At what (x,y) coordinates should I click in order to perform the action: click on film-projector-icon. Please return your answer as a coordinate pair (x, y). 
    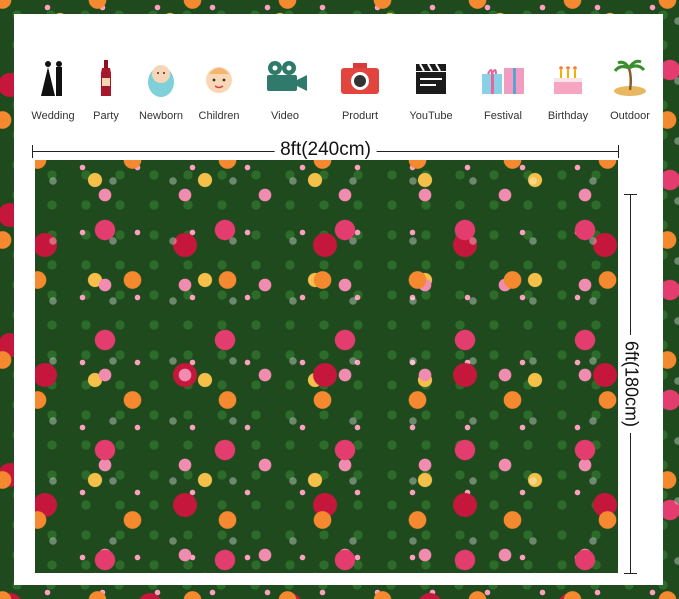
    Looking at the image, I should click on (287, 76).